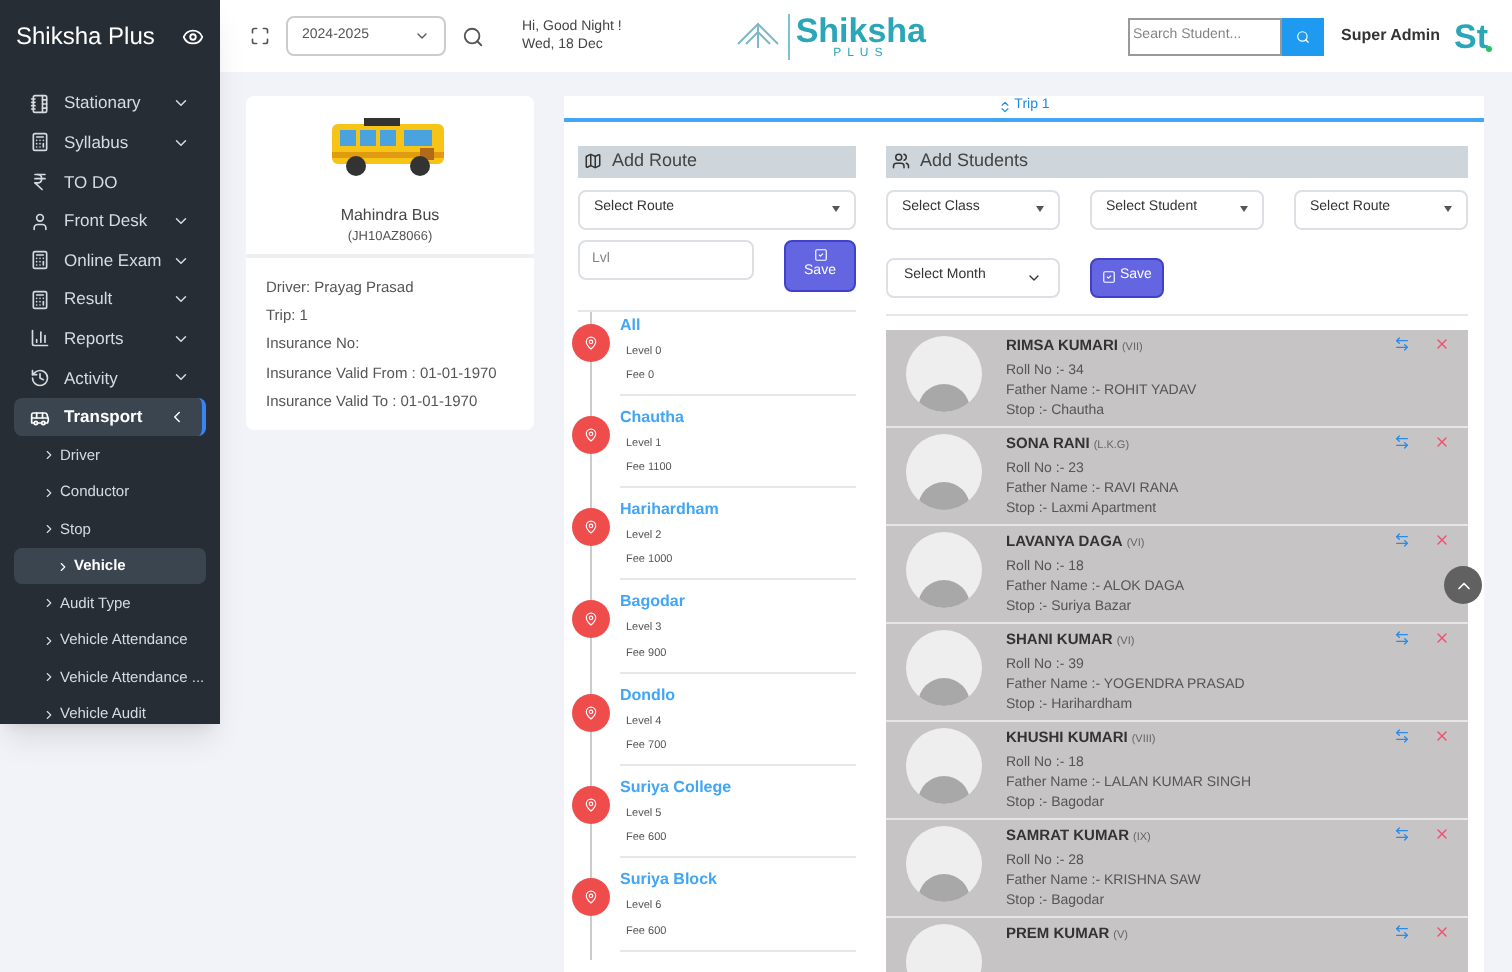  What do you see at coordinates (757, 36) in the screenshot?
I see `logo-icon` at bounding box center [757, 36].